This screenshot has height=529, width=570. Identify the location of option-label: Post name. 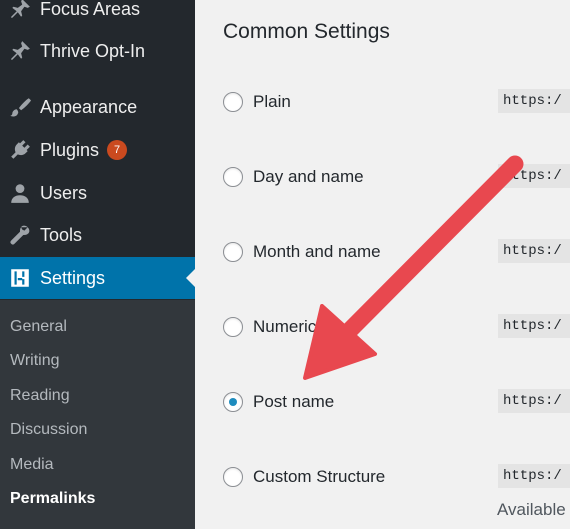
(294, 401).